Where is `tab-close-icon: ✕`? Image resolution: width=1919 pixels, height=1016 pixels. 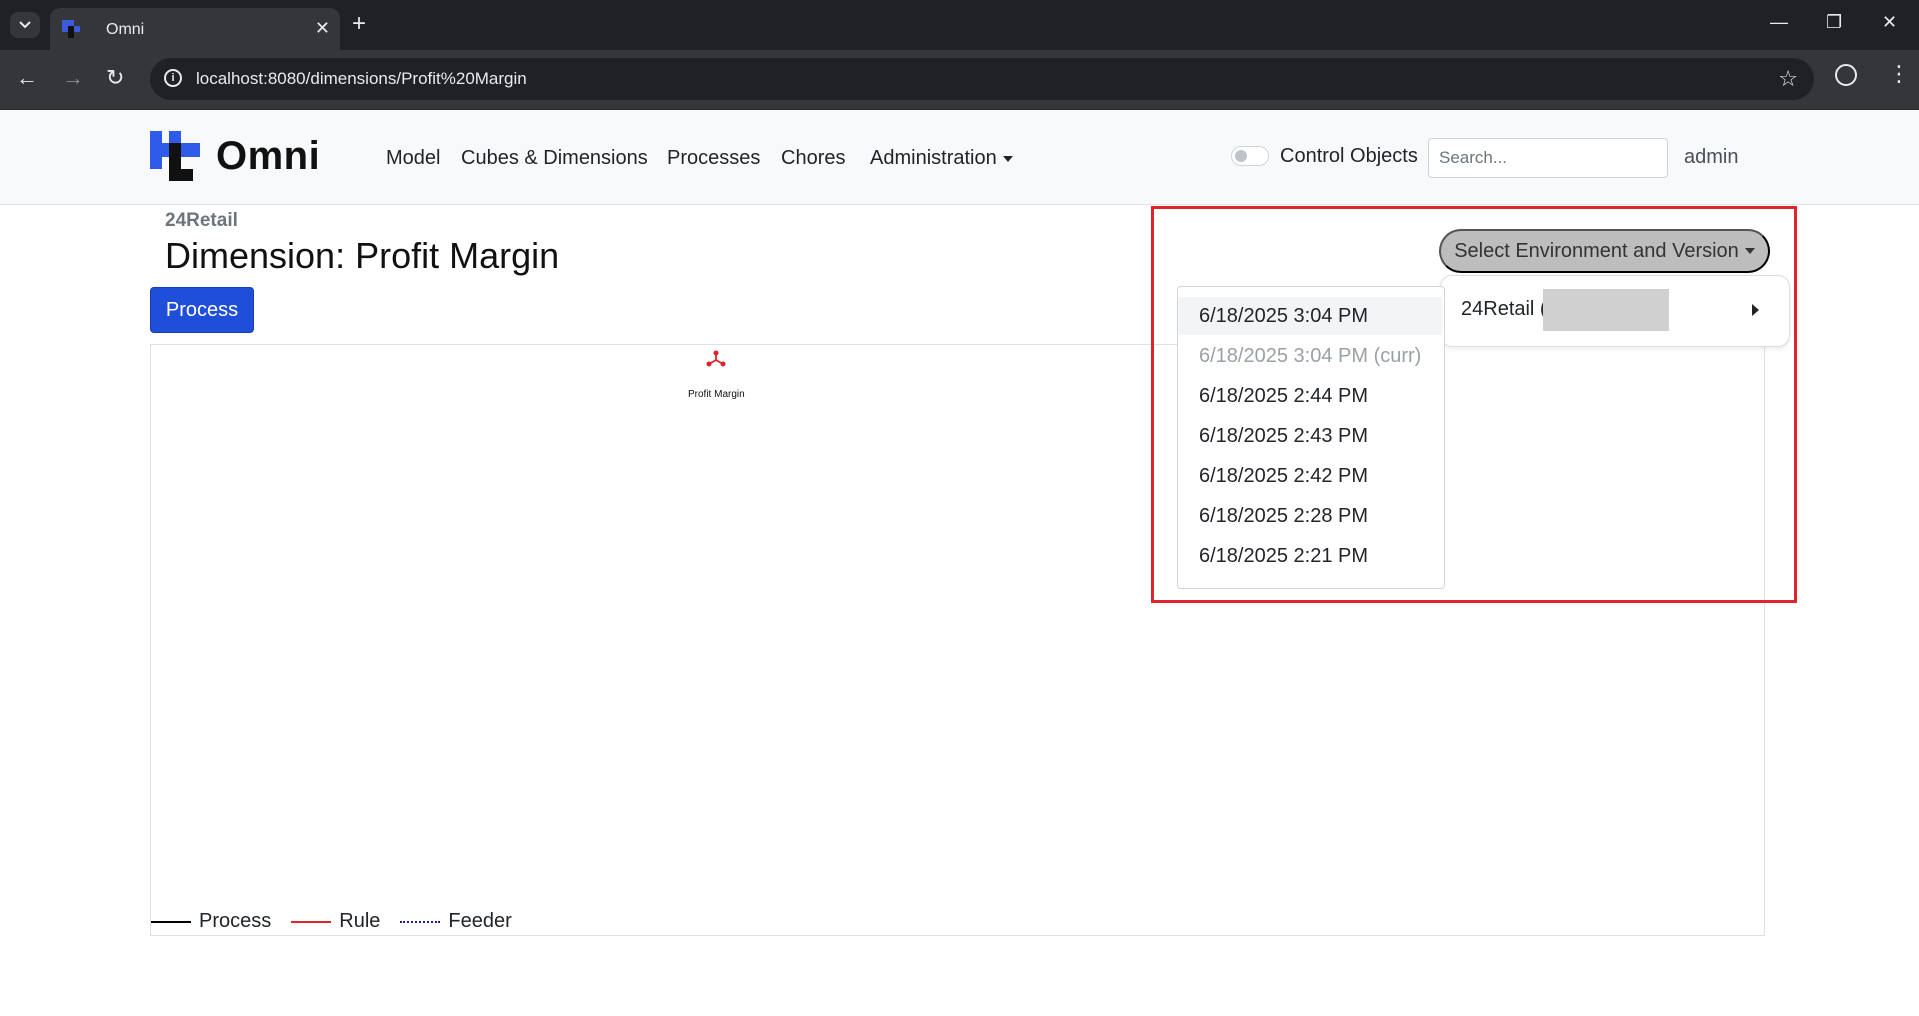
tab-close-icon: ✕ is located at coordinates (322, 28).